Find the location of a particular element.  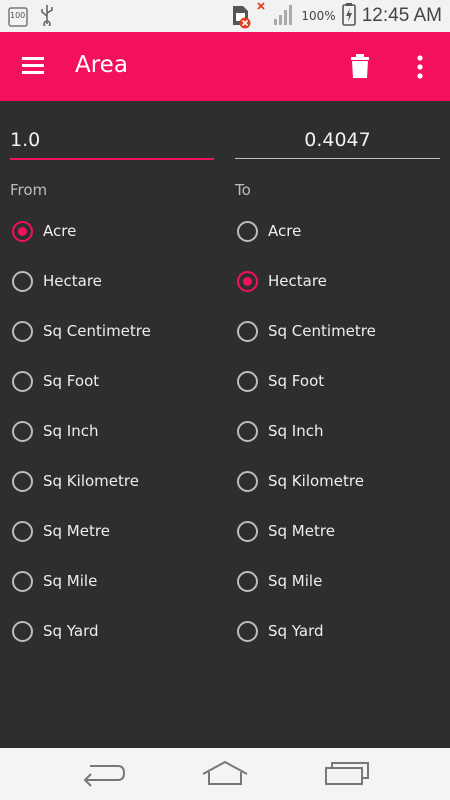

to-unit-sq-mile: Sq Mile is located at coordinates (306, 581).